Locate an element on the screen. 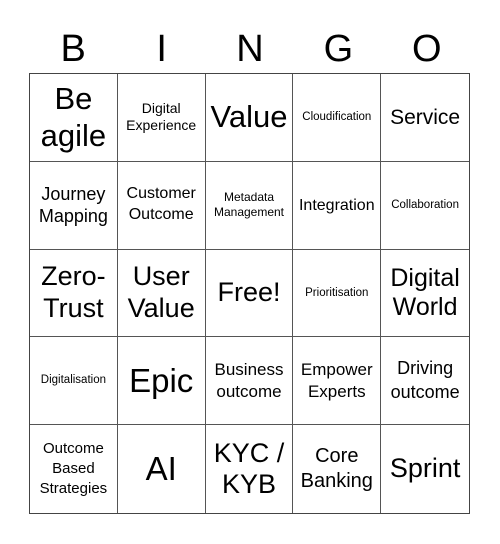 The height and width of the screenshot is (544, 500). bingo-header: B I N G O is located at coordinates (250, 49).